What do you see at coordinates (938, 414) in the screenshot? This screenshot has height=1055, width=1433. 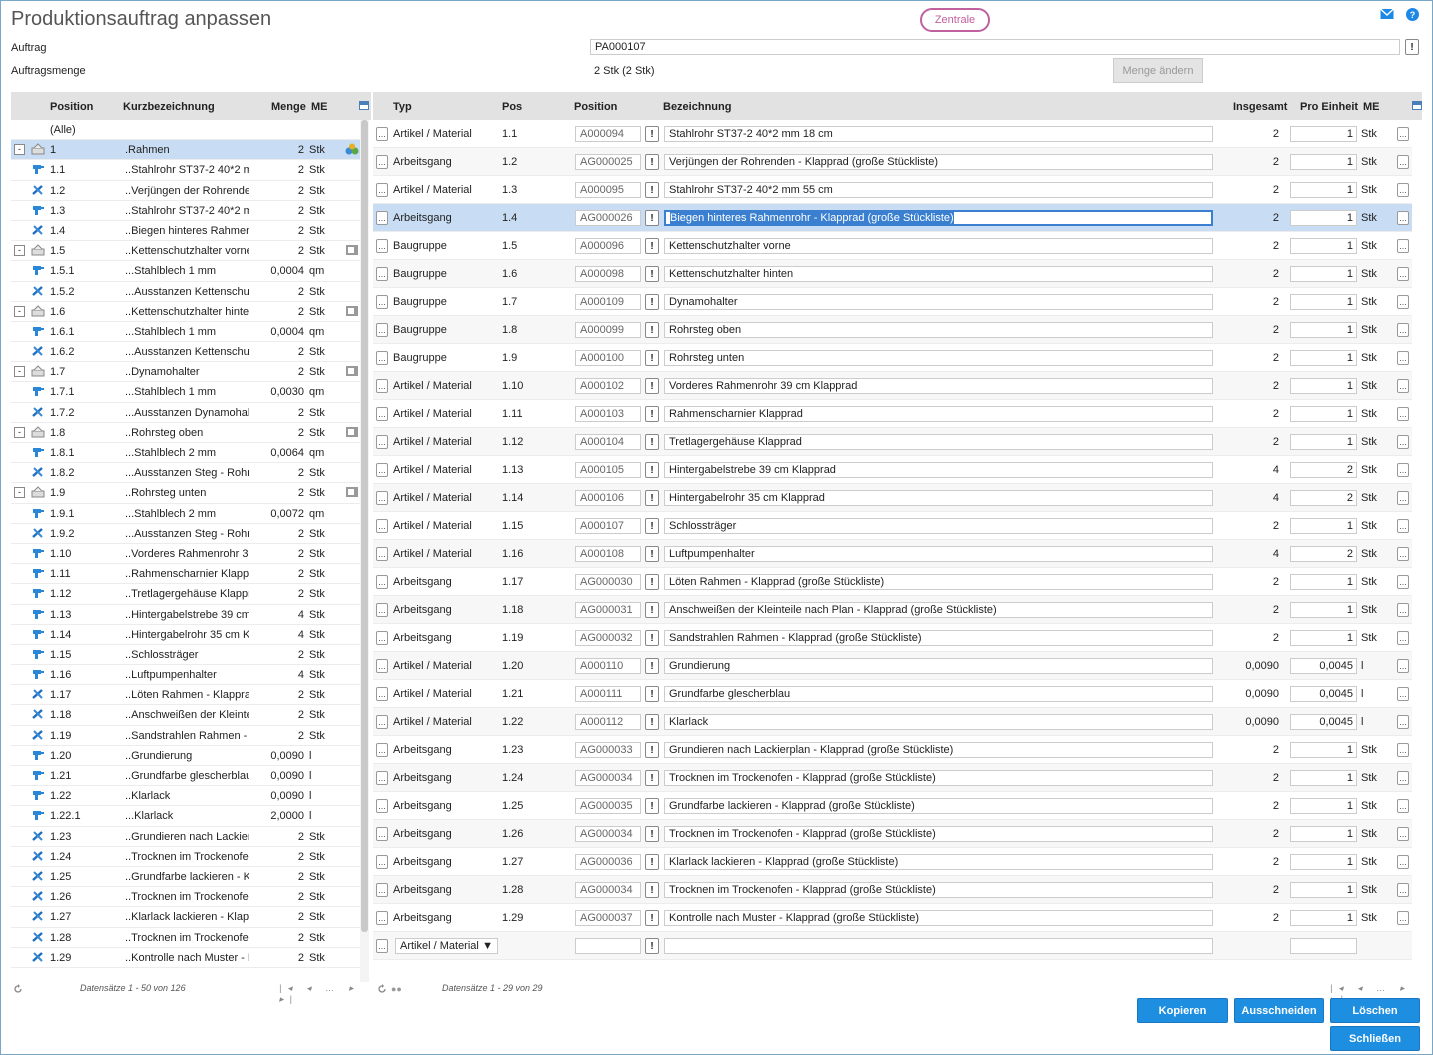 I see `row-bezeichnung-input: Rahmenscharnier Klapprad` at bounding box center [938, 414].